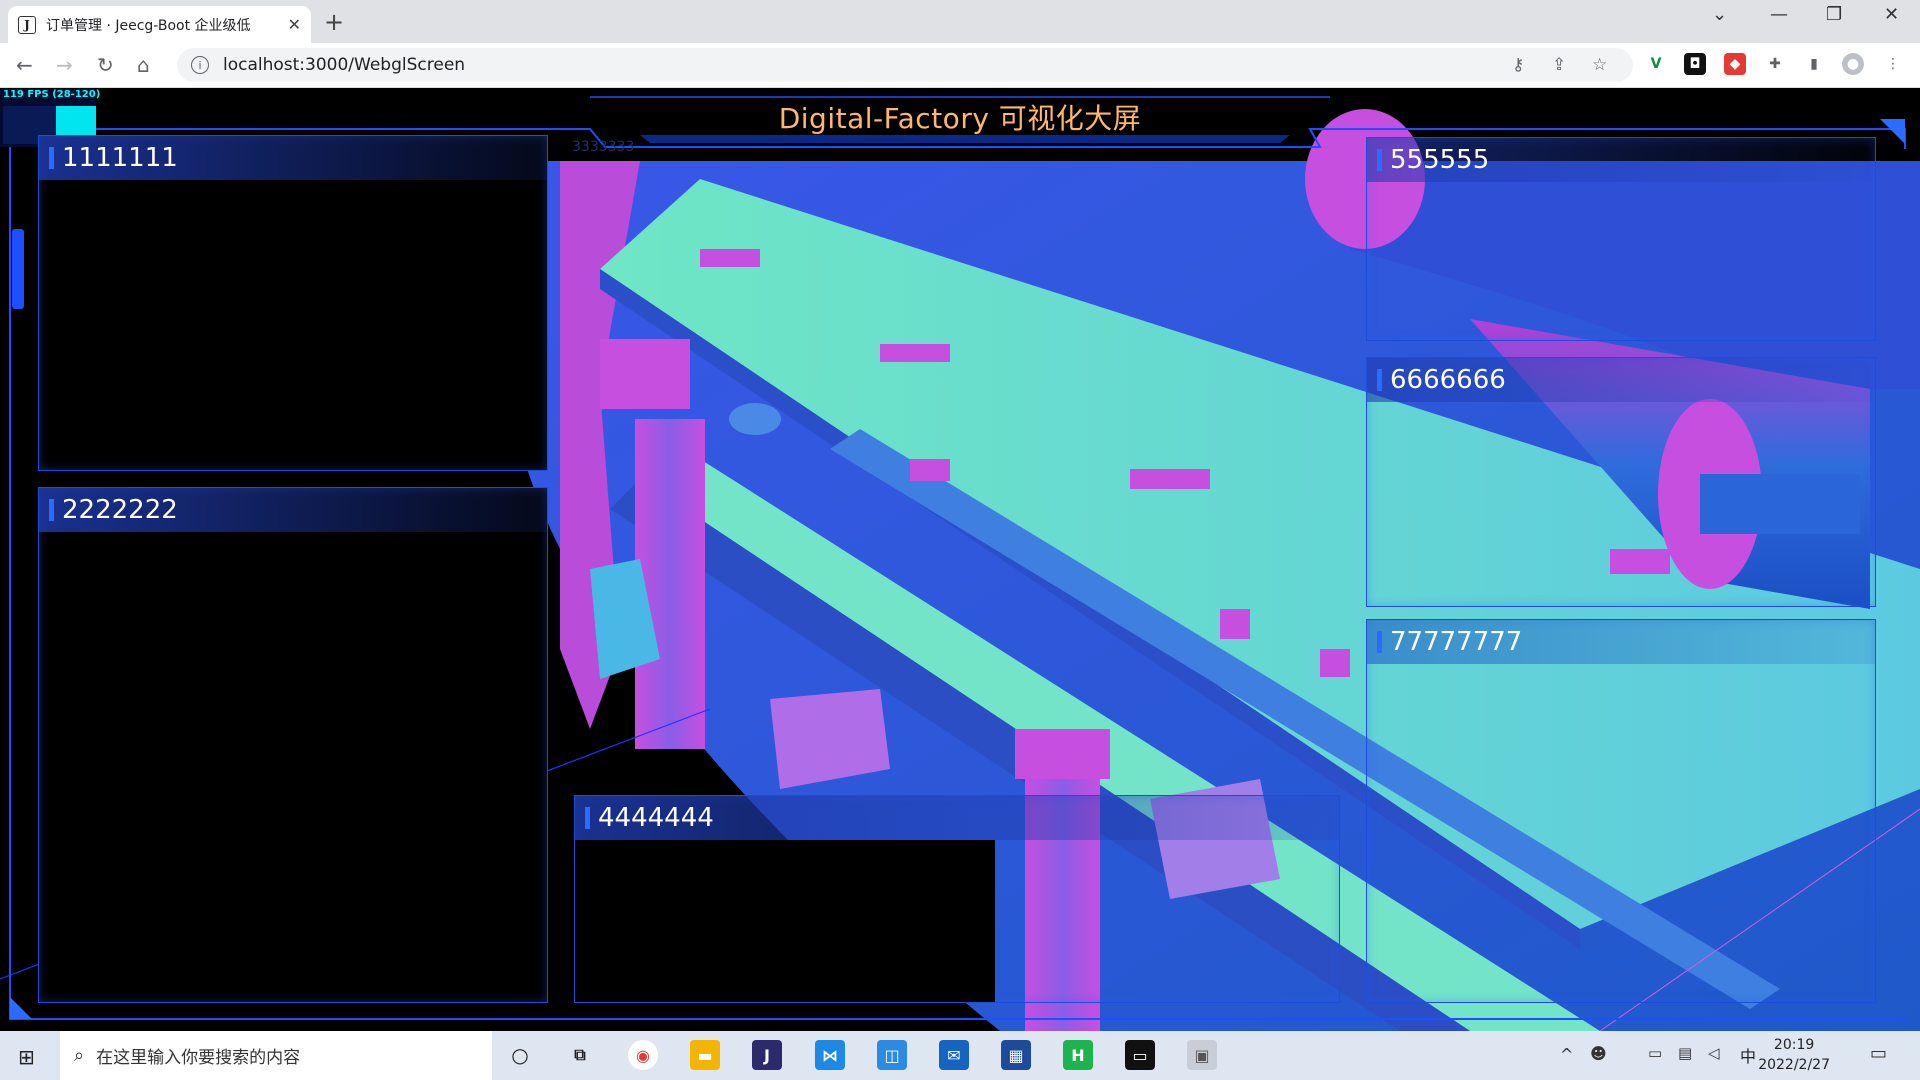  I want to click on browser-tab: J 订单管理 · Jeecg-Boot 企业级低 ✕, so click(159, 24).